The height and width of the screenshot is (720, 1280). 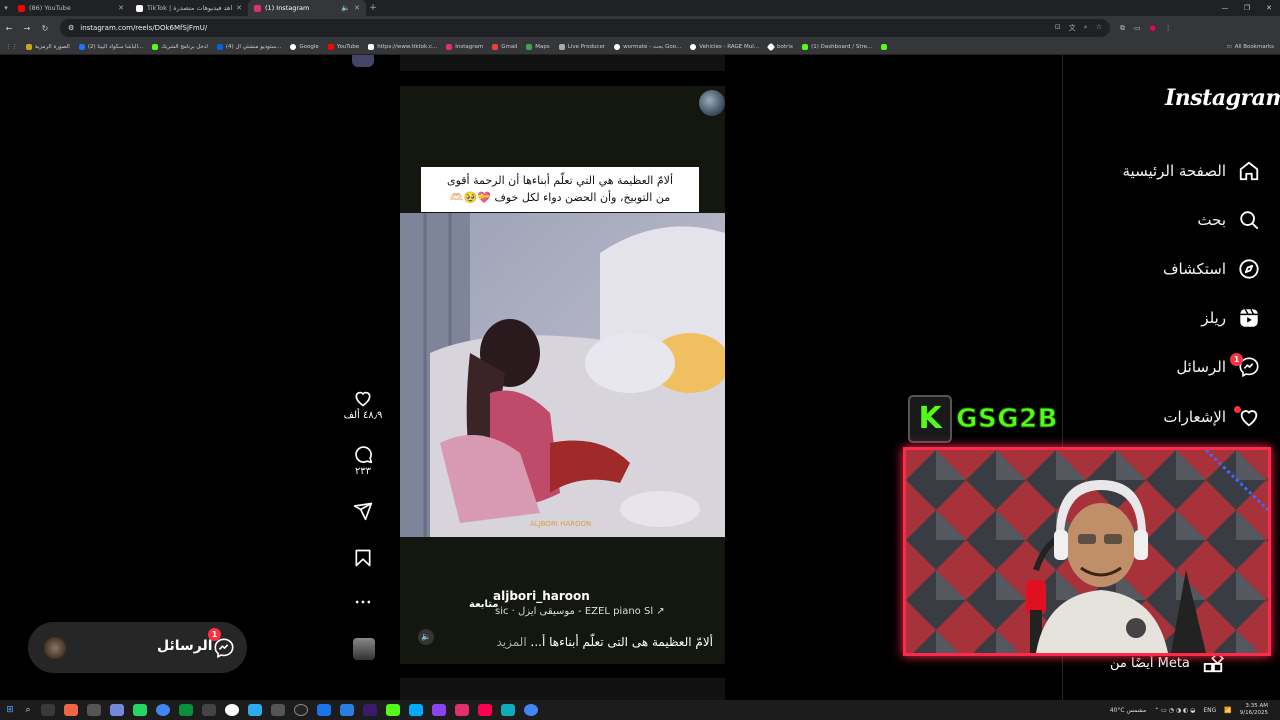 What do you see at coordinates (139, 710) in the screenshot?
I see `whatsapp-icon` at bounding box center [139, 710].